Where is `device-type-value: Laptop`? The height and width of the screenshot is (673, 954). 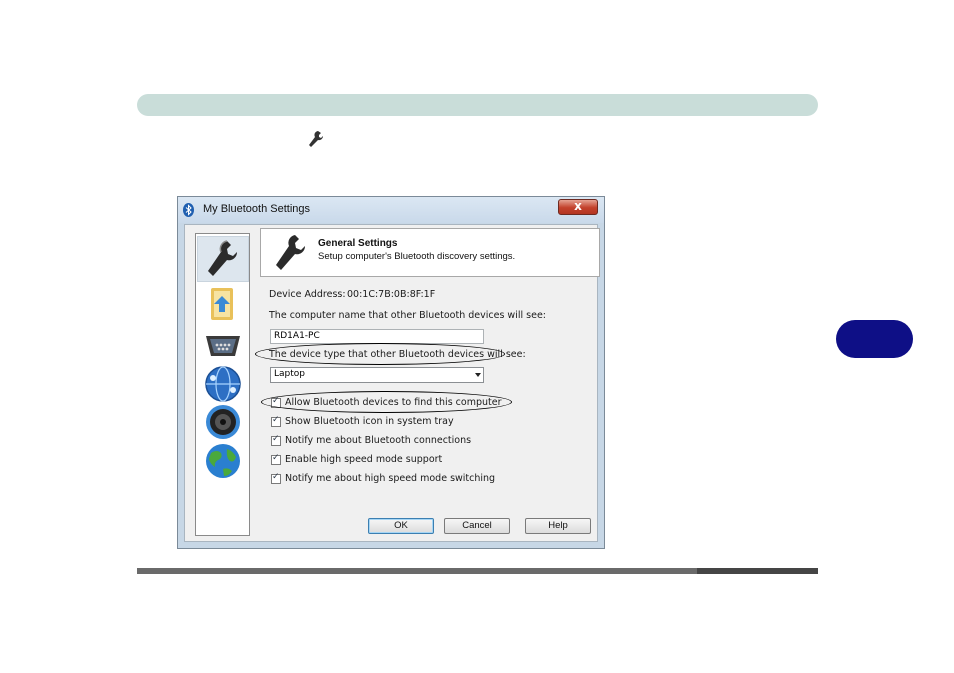 device-type-value: Laptop is located at coordinates (289, 374).